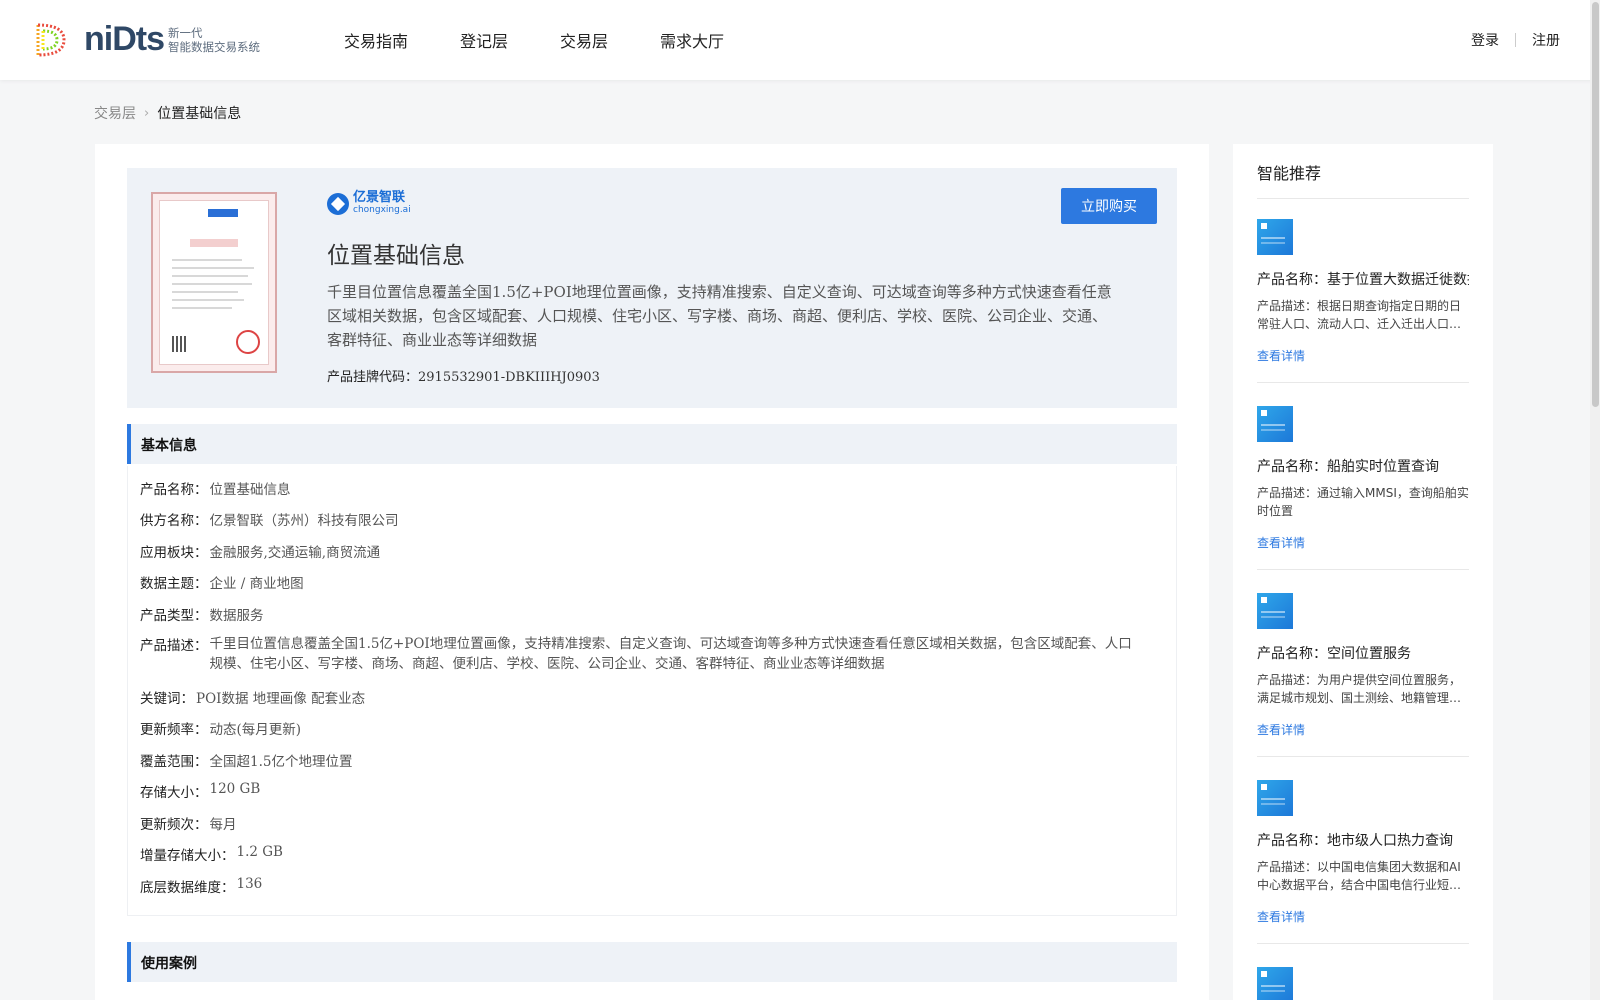  I want to click on auth-links: 登录 注册, so click(1515, 40).